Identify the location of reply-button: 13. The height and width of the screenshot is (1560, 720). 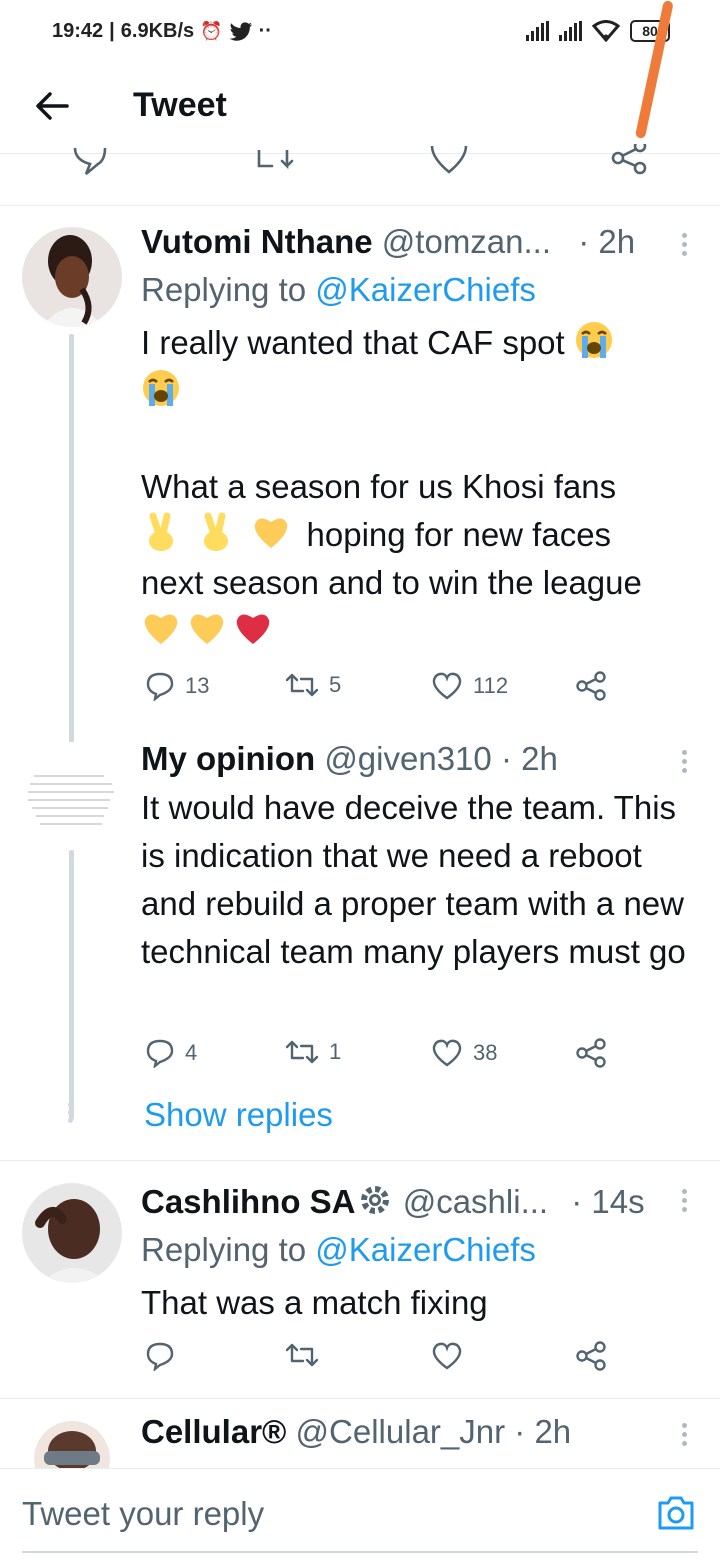
(177, 686).